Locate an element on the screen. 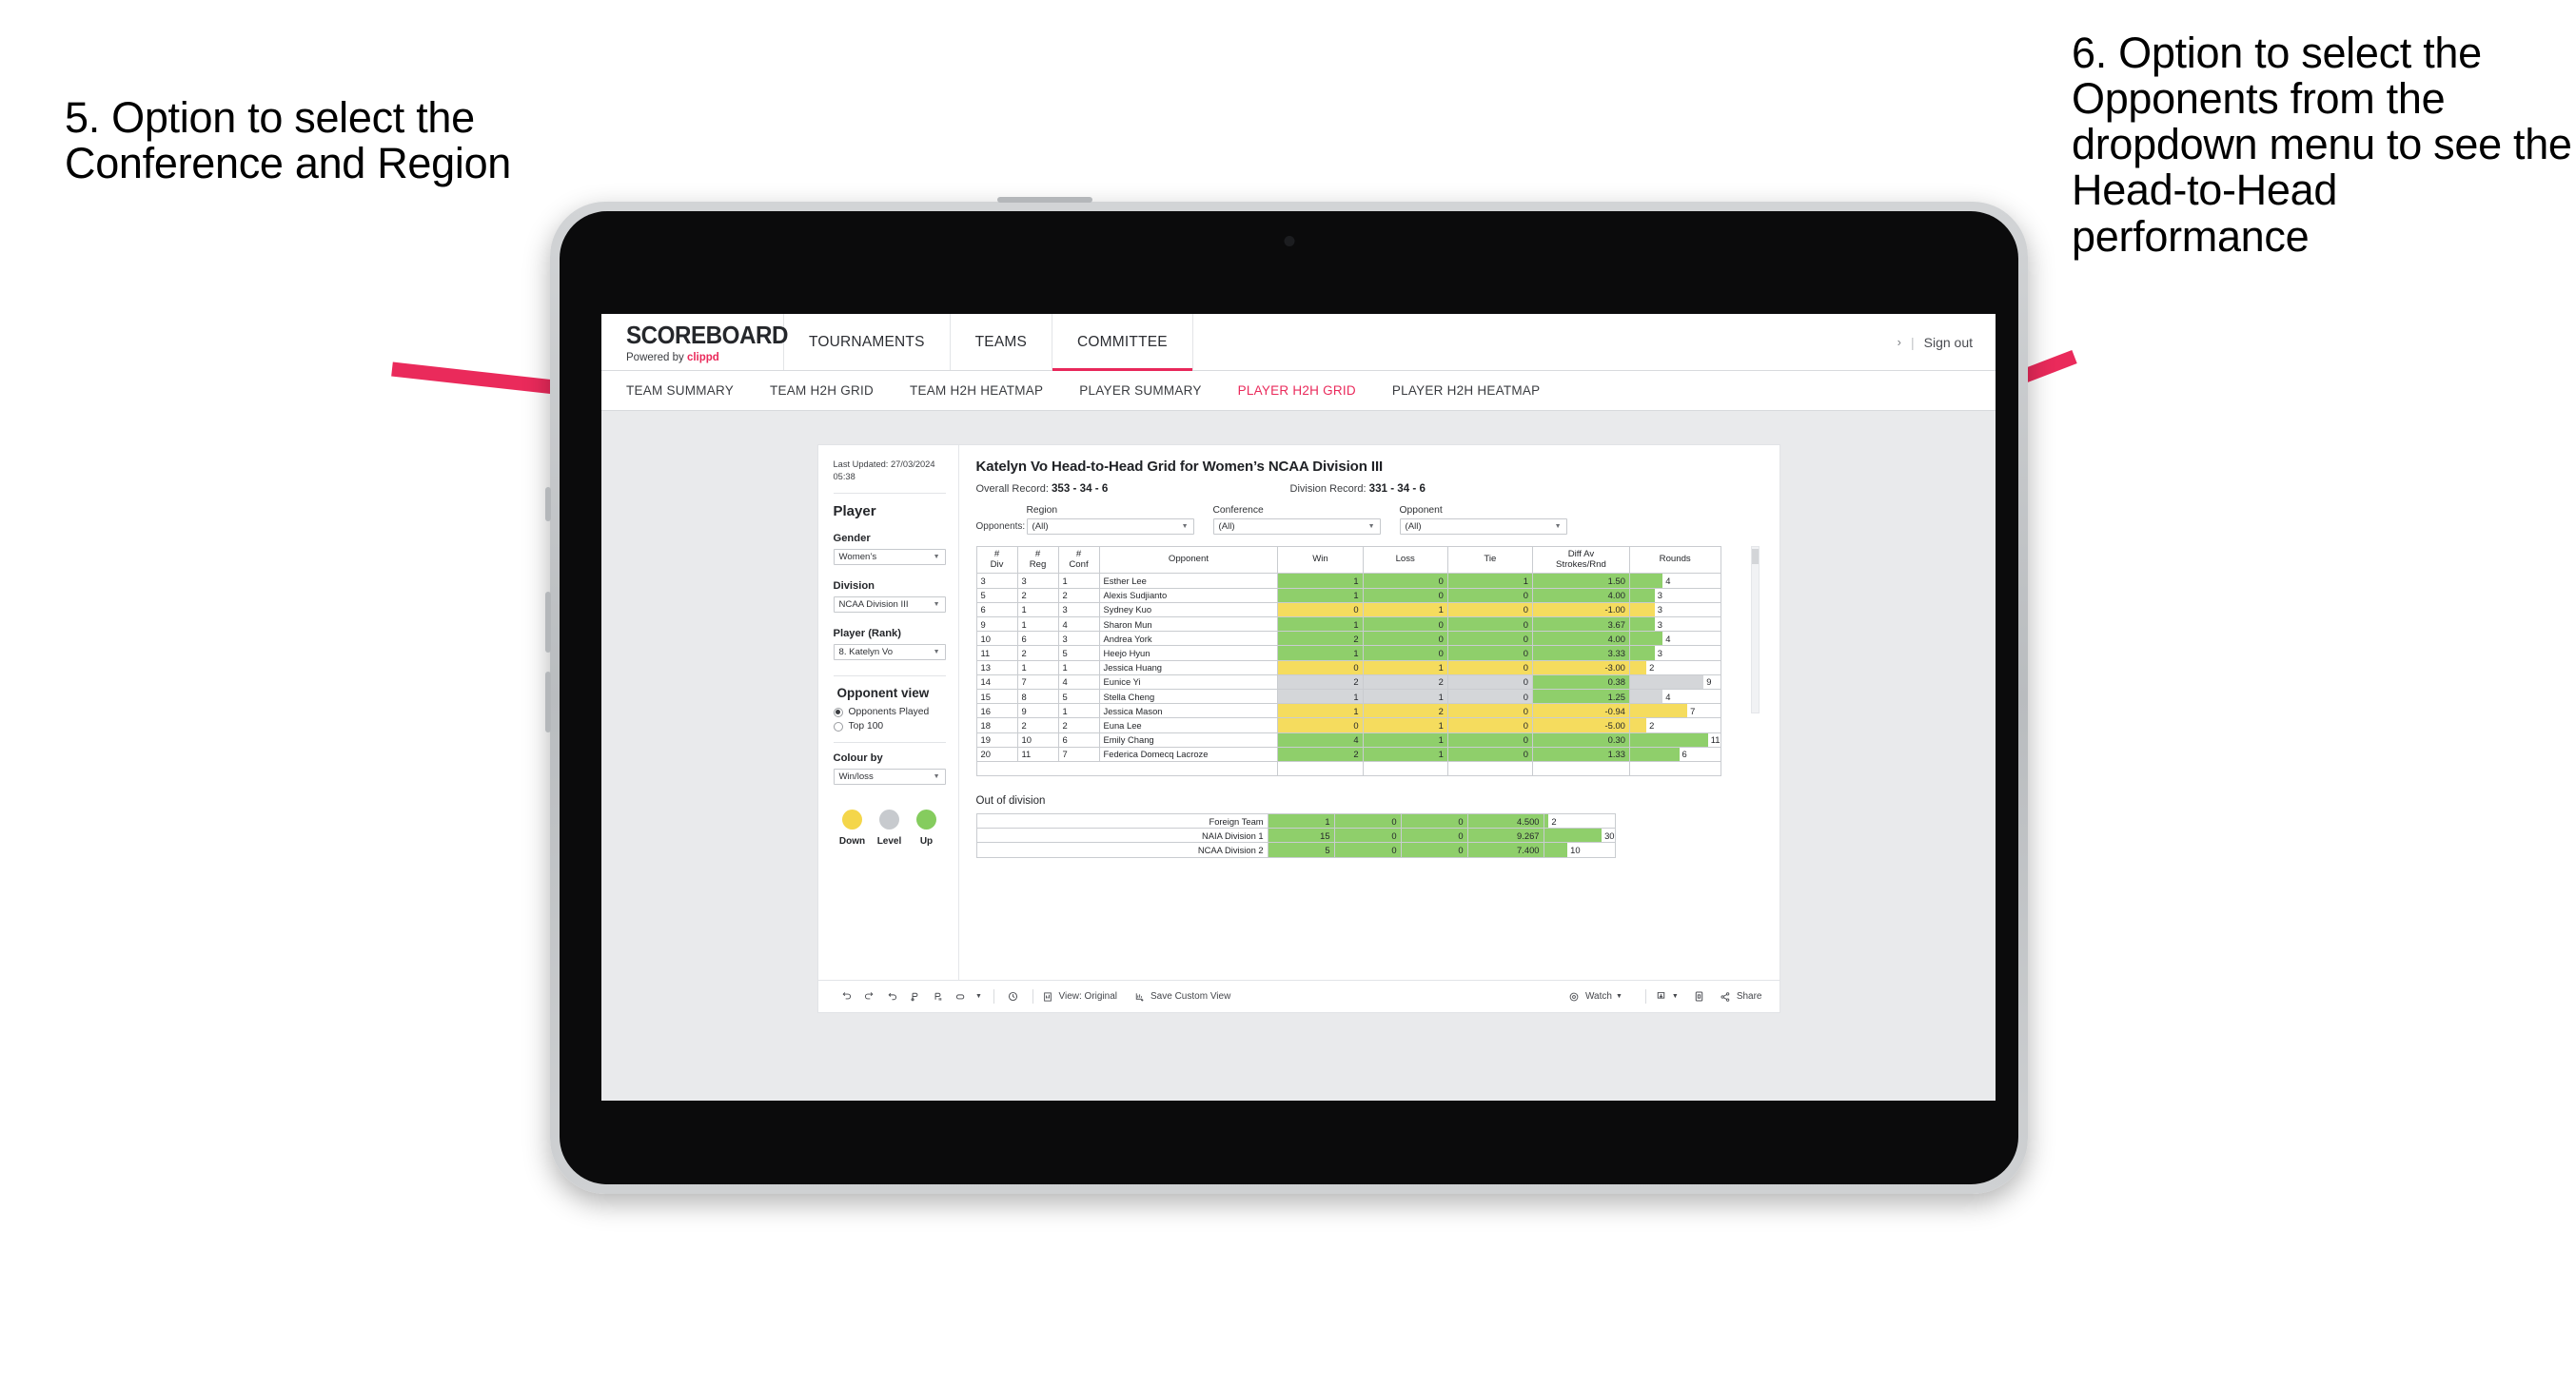 Image resolution: width=2576 pixels, height=1386 pixels. volume-up-button is located at coordinates (548, 622).